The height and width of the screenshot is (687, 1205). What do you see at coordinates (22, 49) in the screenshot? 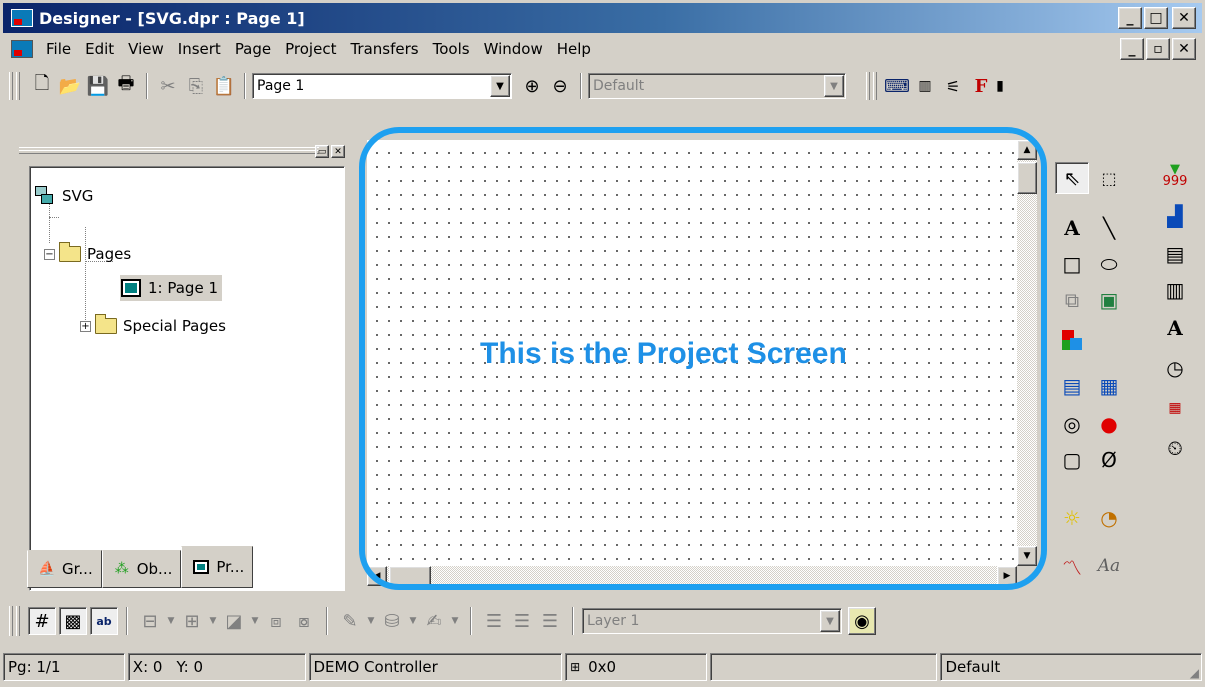
I see `document-icon` at bounding box center [22, 49].